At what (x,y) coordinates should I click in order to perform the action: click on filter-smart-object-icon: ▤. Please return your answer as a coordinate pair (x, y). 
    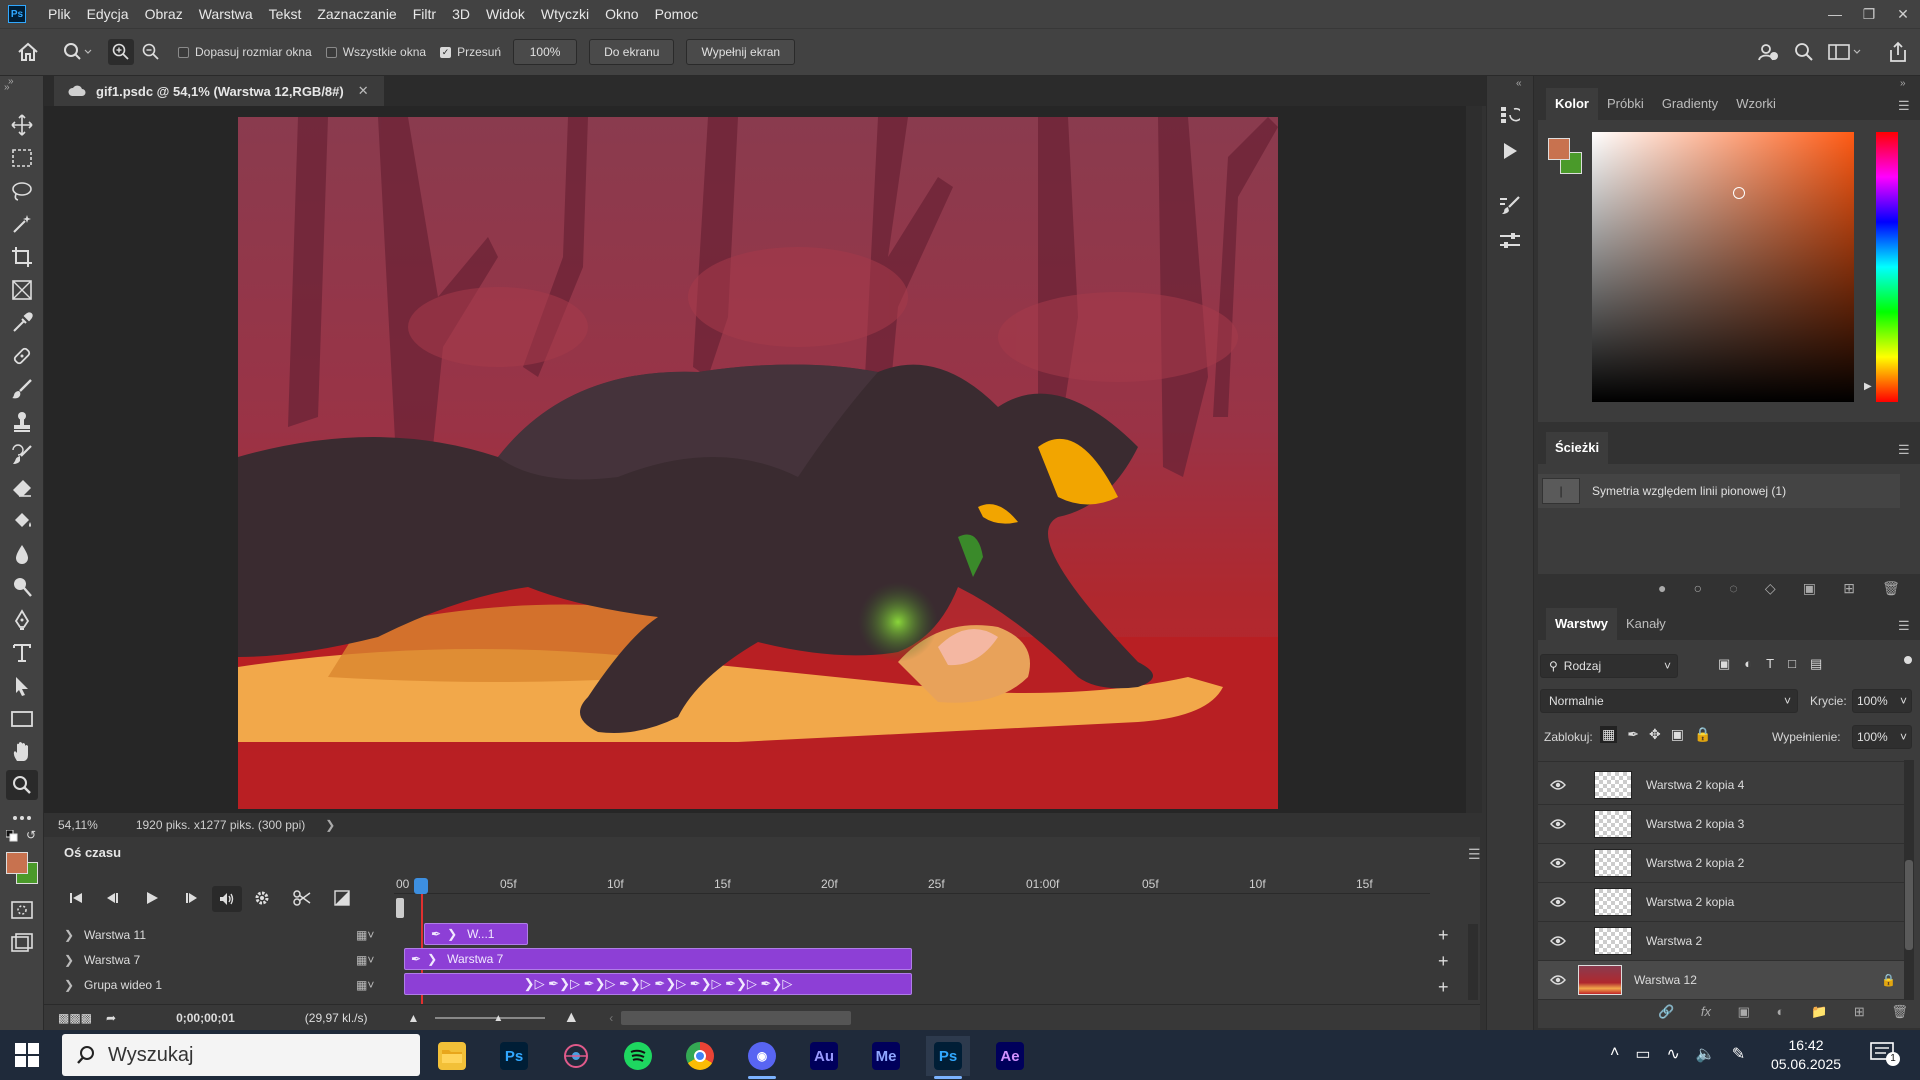
    Looking at the image, I should click on (1816, 664).